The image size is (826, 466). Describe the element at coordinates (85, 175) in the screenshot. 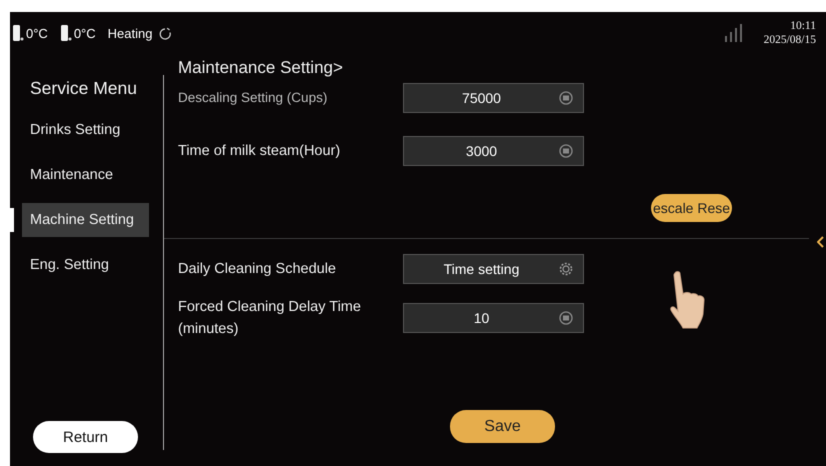

I see `menu-item: Maintenance` at that location.